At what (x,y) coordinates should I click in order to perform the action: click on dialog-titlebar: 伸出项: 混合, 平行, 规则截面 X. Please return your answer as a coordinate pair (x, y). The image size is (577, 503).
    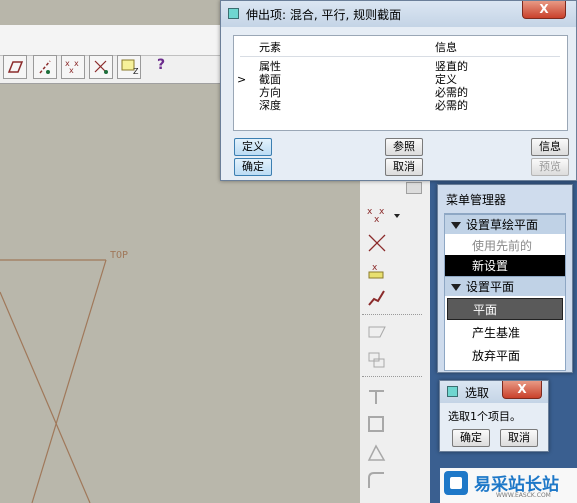
    Looking at the image, I should click on (398, 14).